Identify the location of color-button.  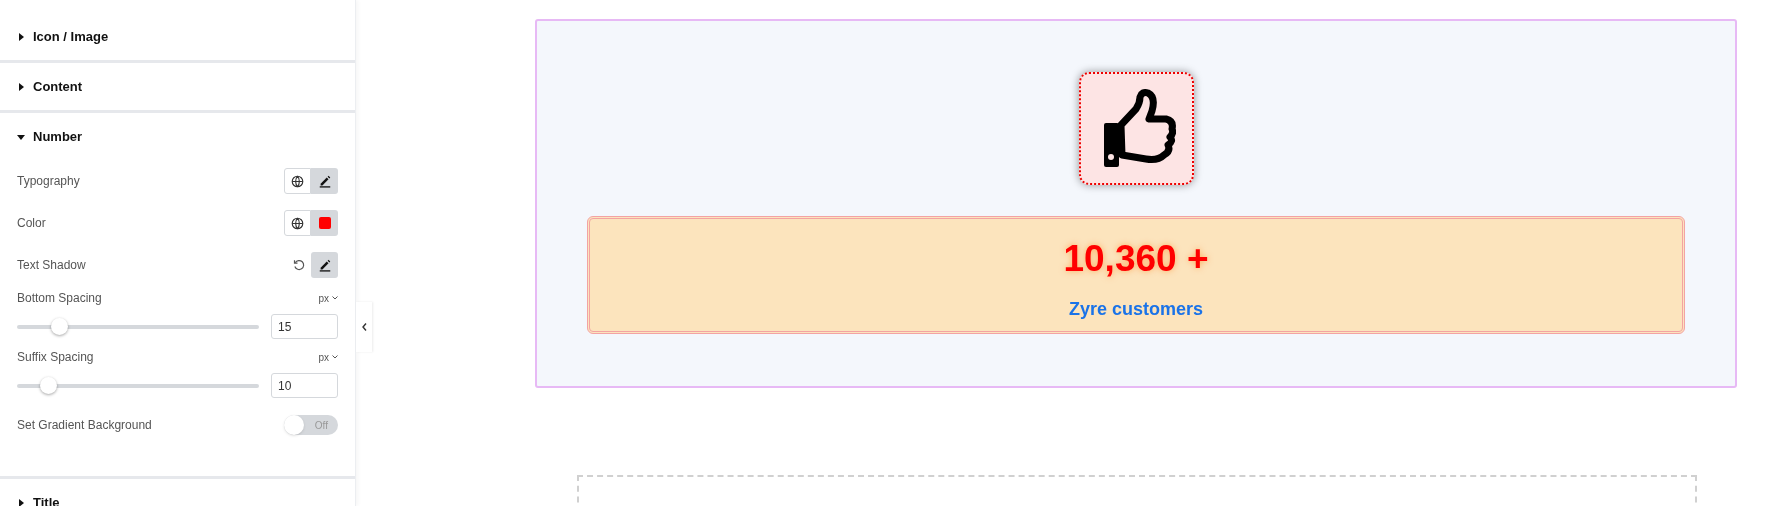
(324, 223).